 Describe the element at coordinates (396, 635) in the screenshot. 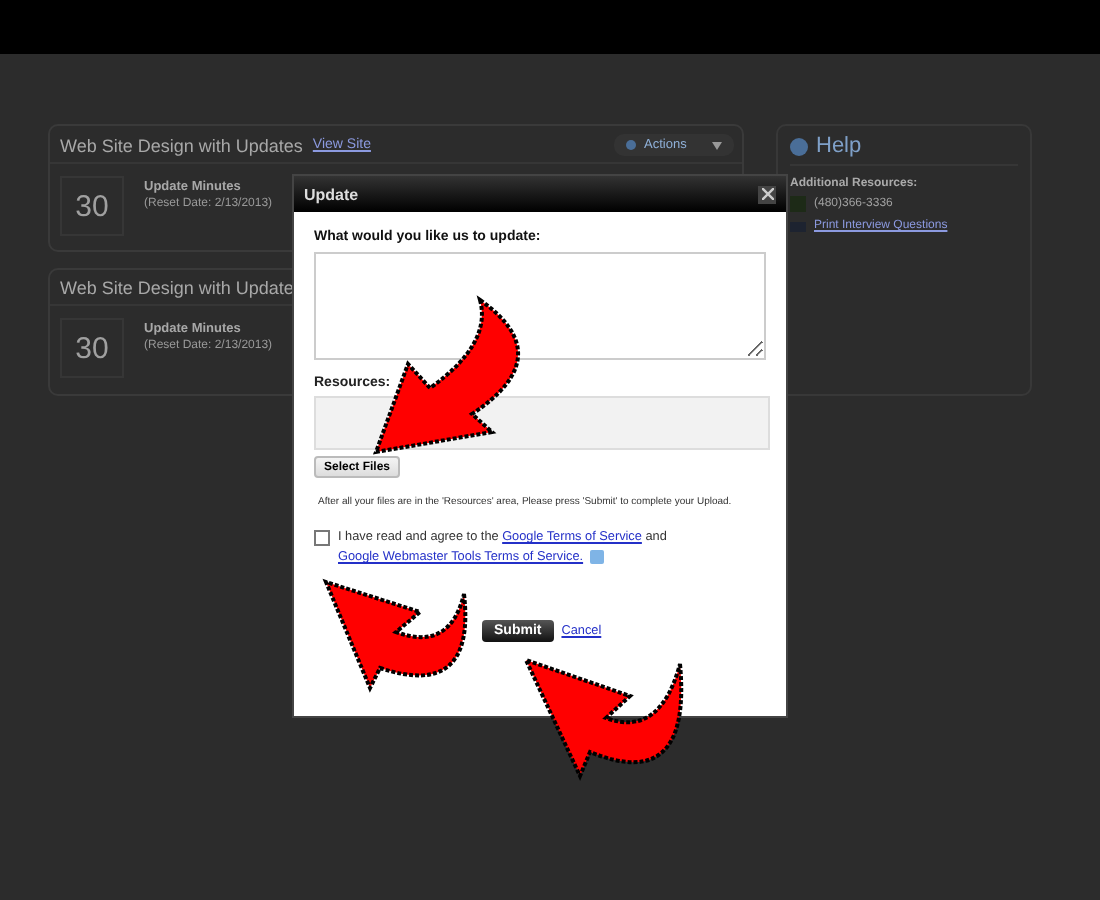

I see `curved-arrow` at that location.